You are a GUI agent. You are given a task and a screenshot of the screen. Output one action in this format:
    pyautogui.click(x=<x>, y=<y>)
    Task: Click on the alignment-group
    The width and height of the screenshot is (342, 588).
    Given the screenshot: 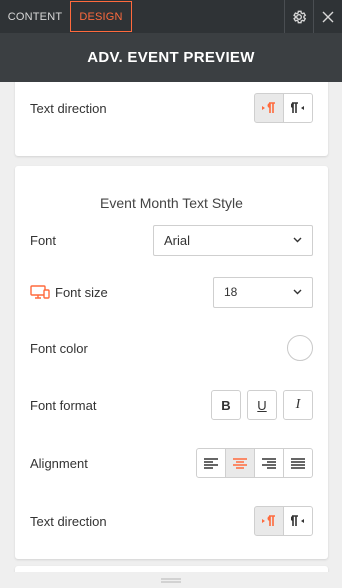 What is the action you would take?
    pyautogui.click(x=254, y=463)
    